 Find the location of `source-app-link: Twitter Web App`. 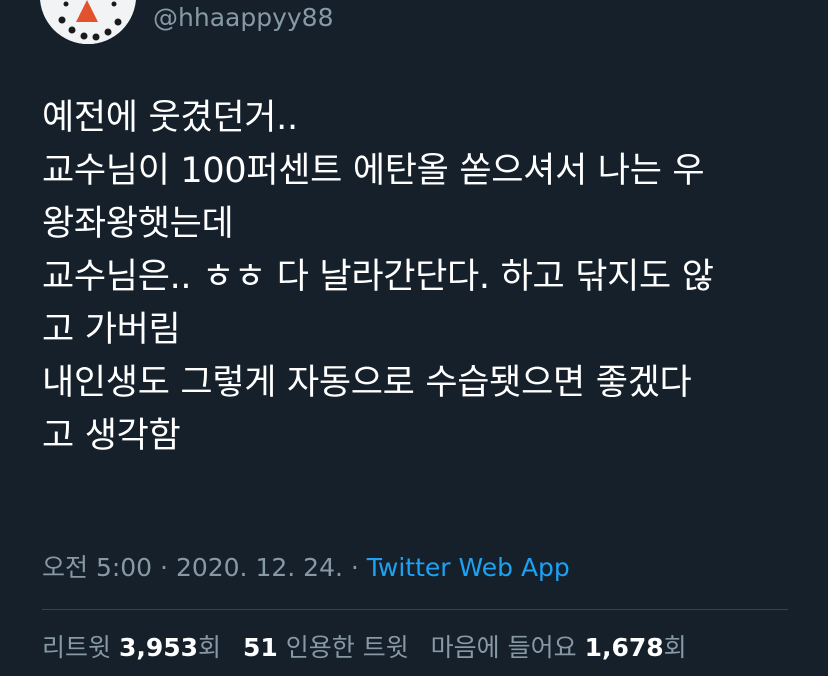

source-app-link: Twitter Web App is located at coordinates (468, 567).